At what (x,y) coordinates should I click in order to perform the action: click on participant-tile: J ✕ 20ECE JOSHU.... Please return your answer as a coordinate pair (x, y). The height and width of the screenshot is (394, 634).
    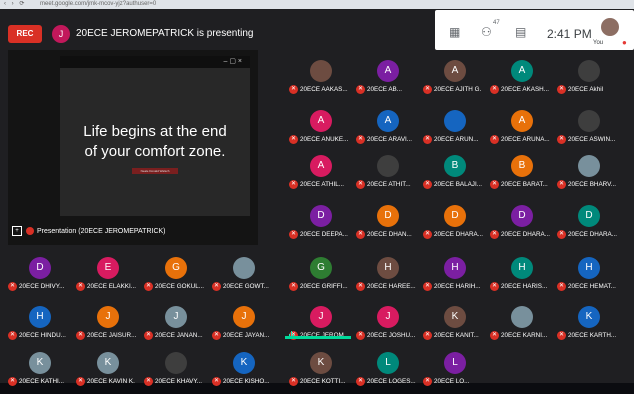
    Looking at the image, I should click on (387, 327).